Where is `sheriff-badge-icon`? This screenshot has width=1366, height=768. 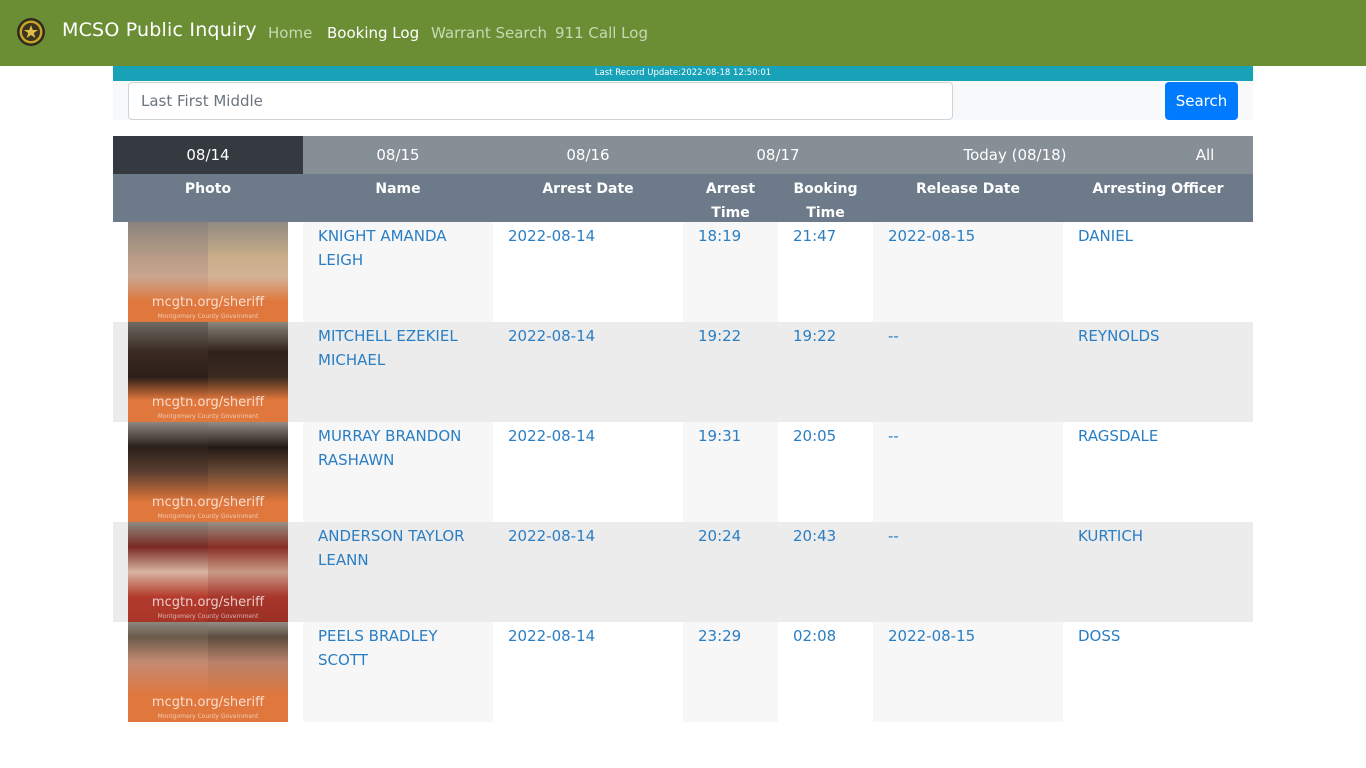 sheriff-badge-icon is located at coordinates (31, 32).